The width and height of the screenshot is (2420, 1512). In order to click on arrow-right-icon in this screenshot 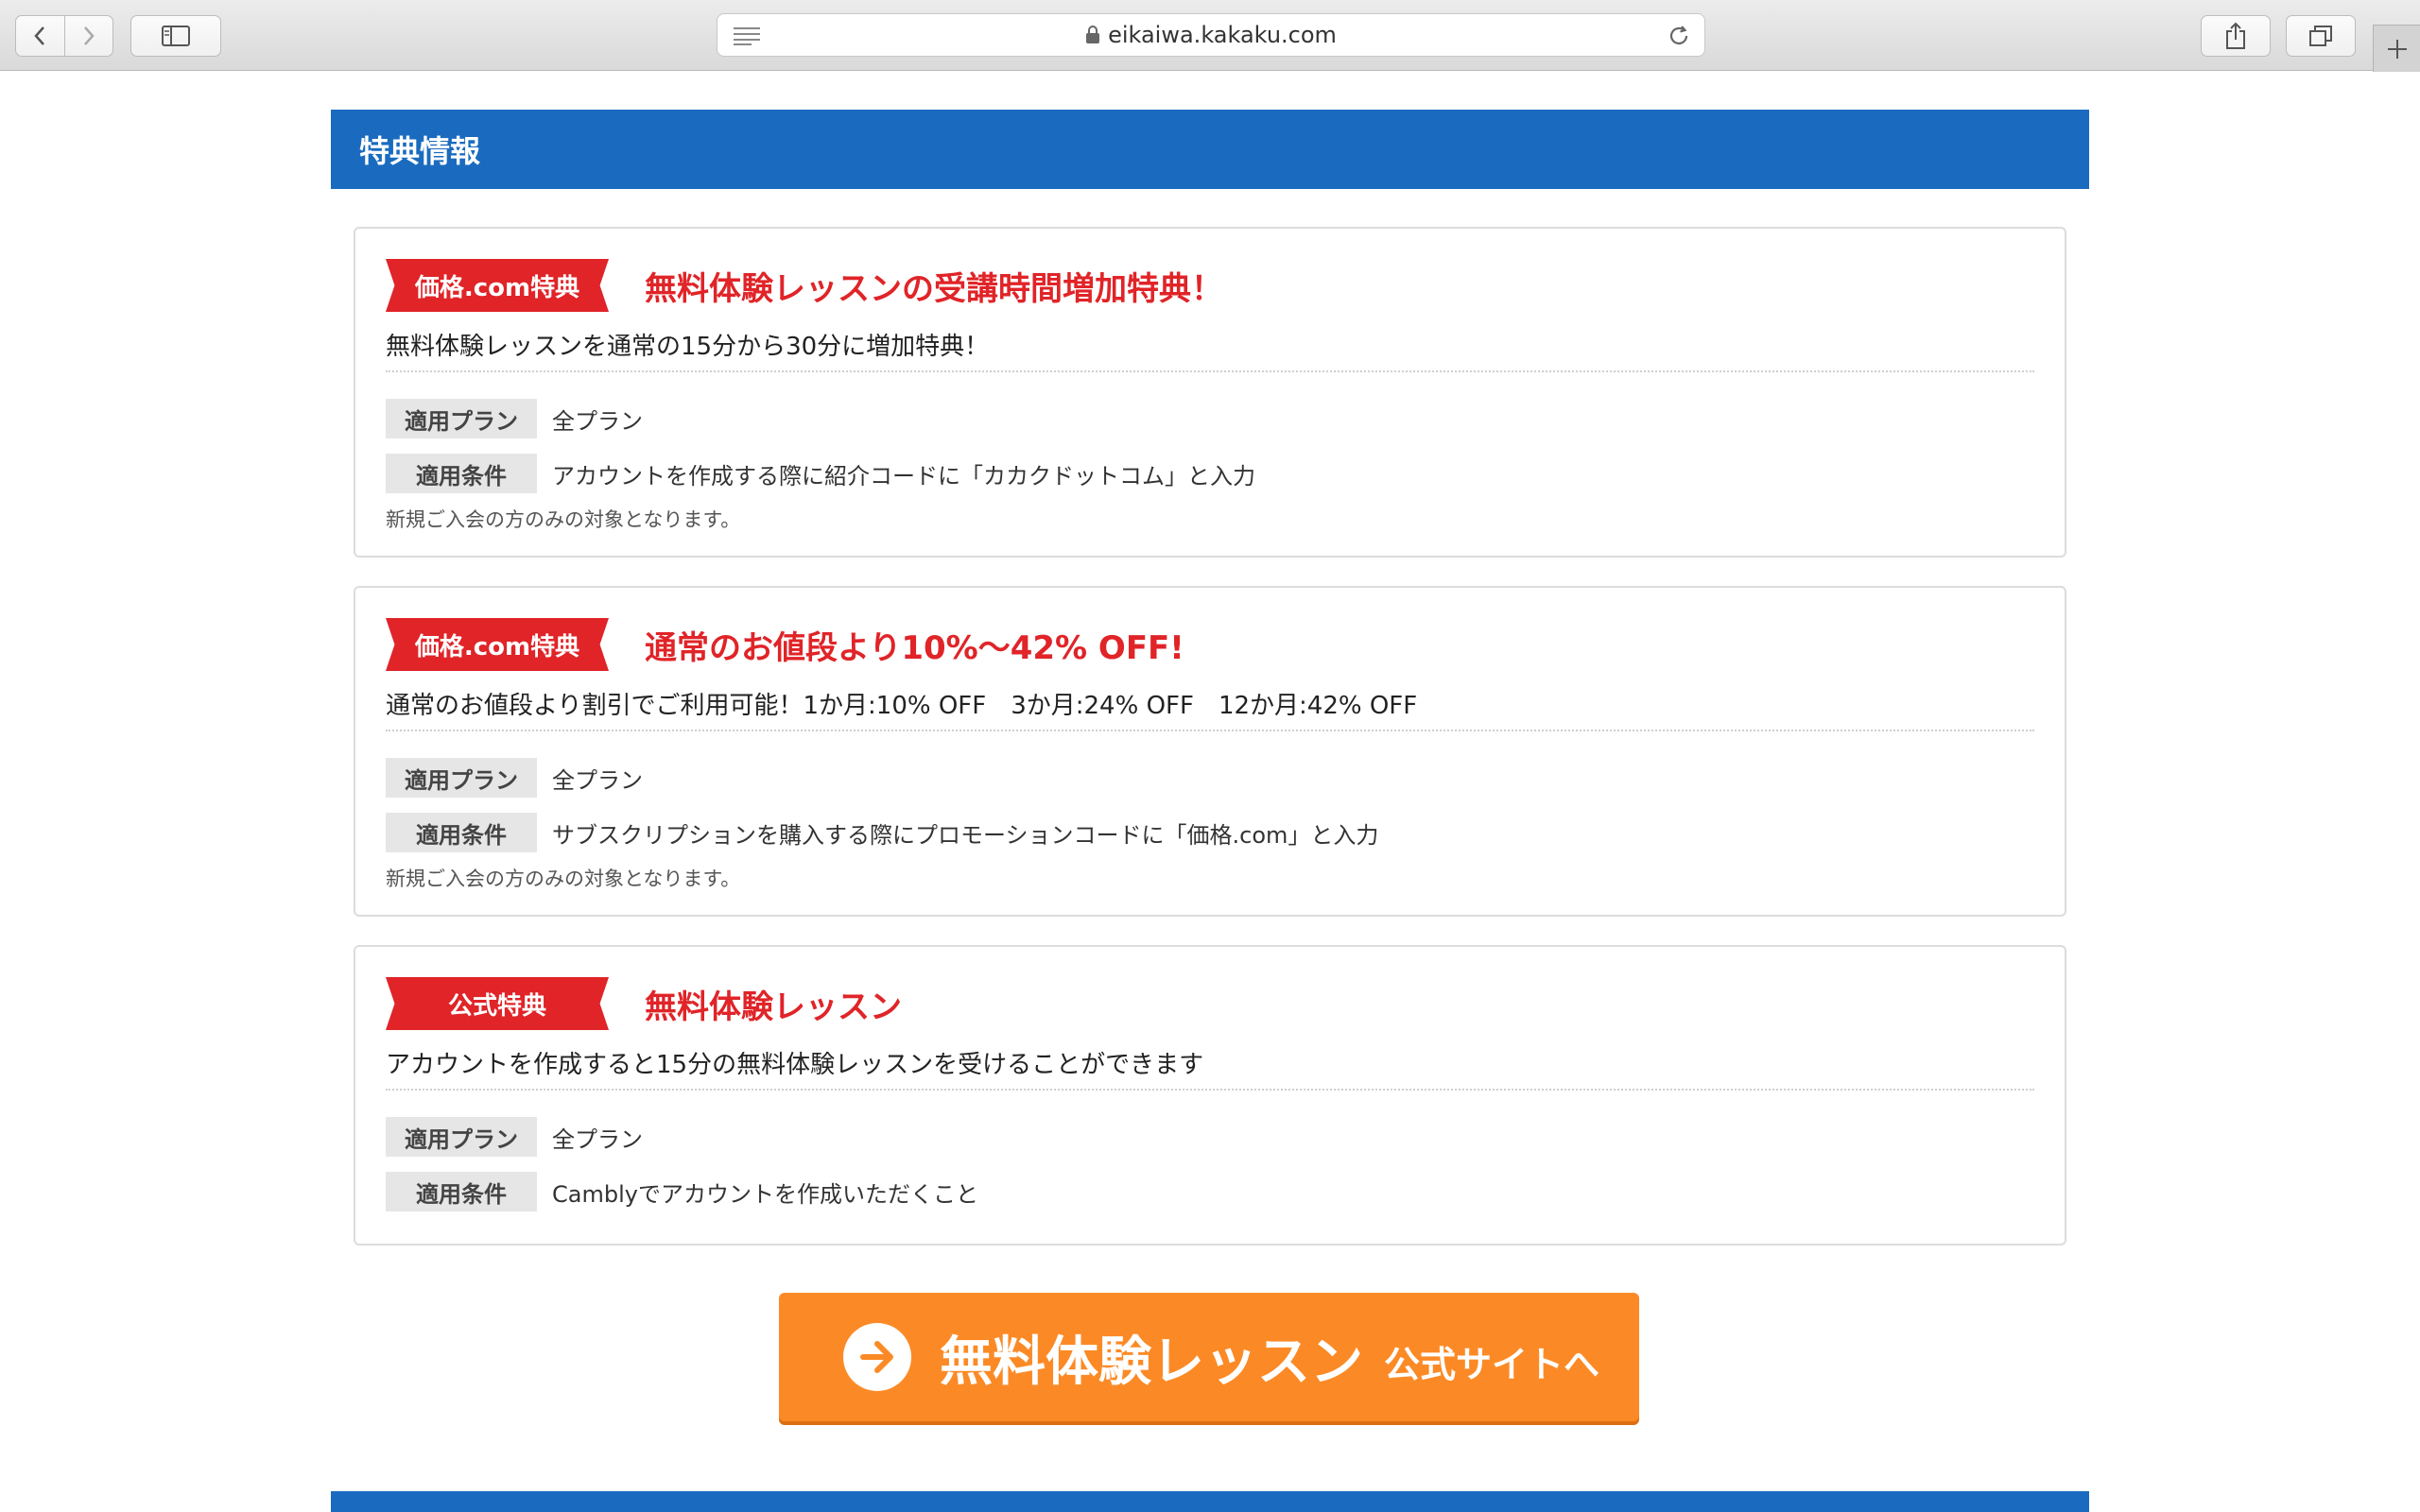, I will do `click(877, 1357)`.